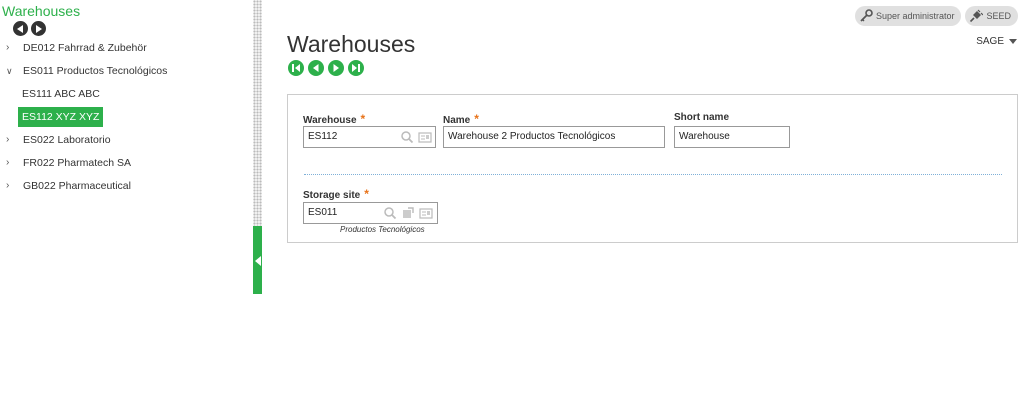  What do you see at coordinates (41, 11) in the screenshot?
I see `left-panel-title: Warehouses` at bounding box center [41, 11].